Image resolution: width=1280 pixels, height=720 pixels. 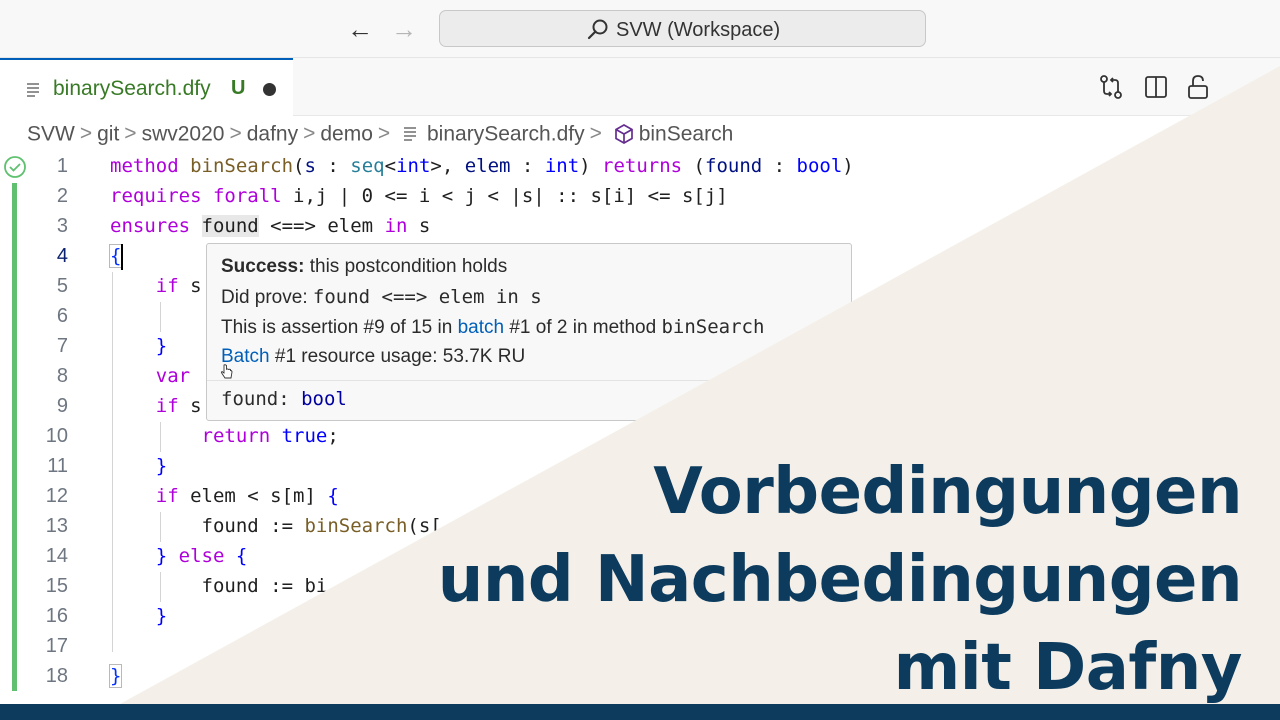 I want to click on code-line: 3 ensures found <==> elem in s, so click(x=243, y=226).